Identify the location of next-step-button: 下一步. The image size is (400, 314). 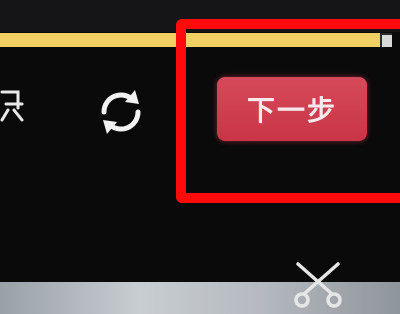
(292, 109).